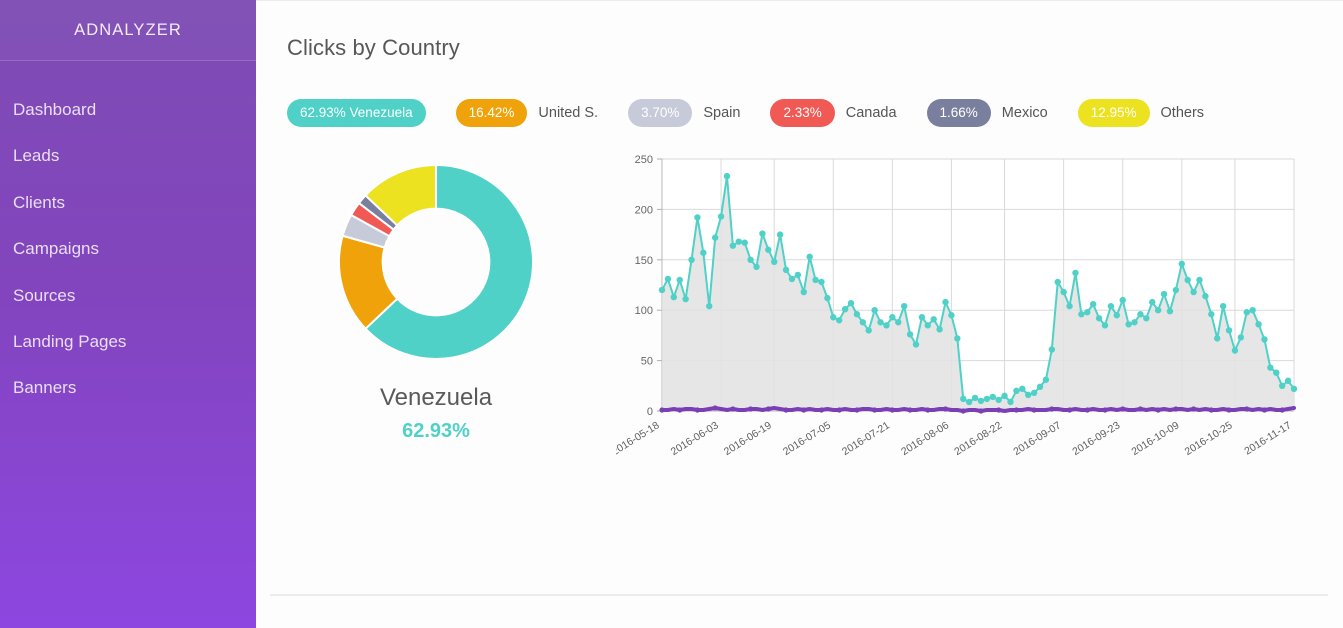  What do you see at coordinates (436, 264) in the screenshot?
I see `donut-chart` at bounding box center [436, 264].